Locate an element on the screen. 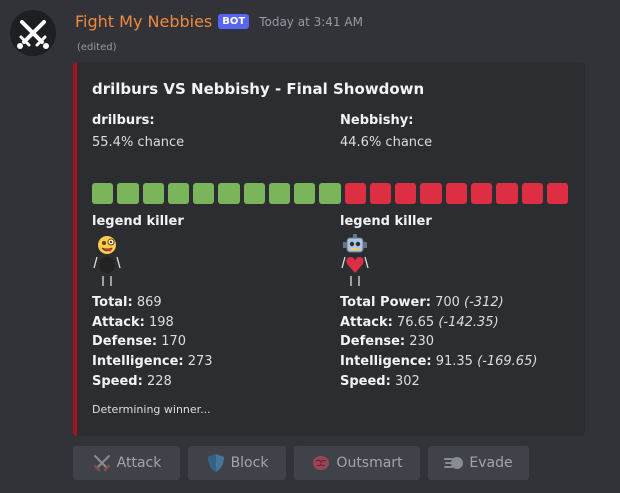  block-button: Block is located at coordinates (237, 463).